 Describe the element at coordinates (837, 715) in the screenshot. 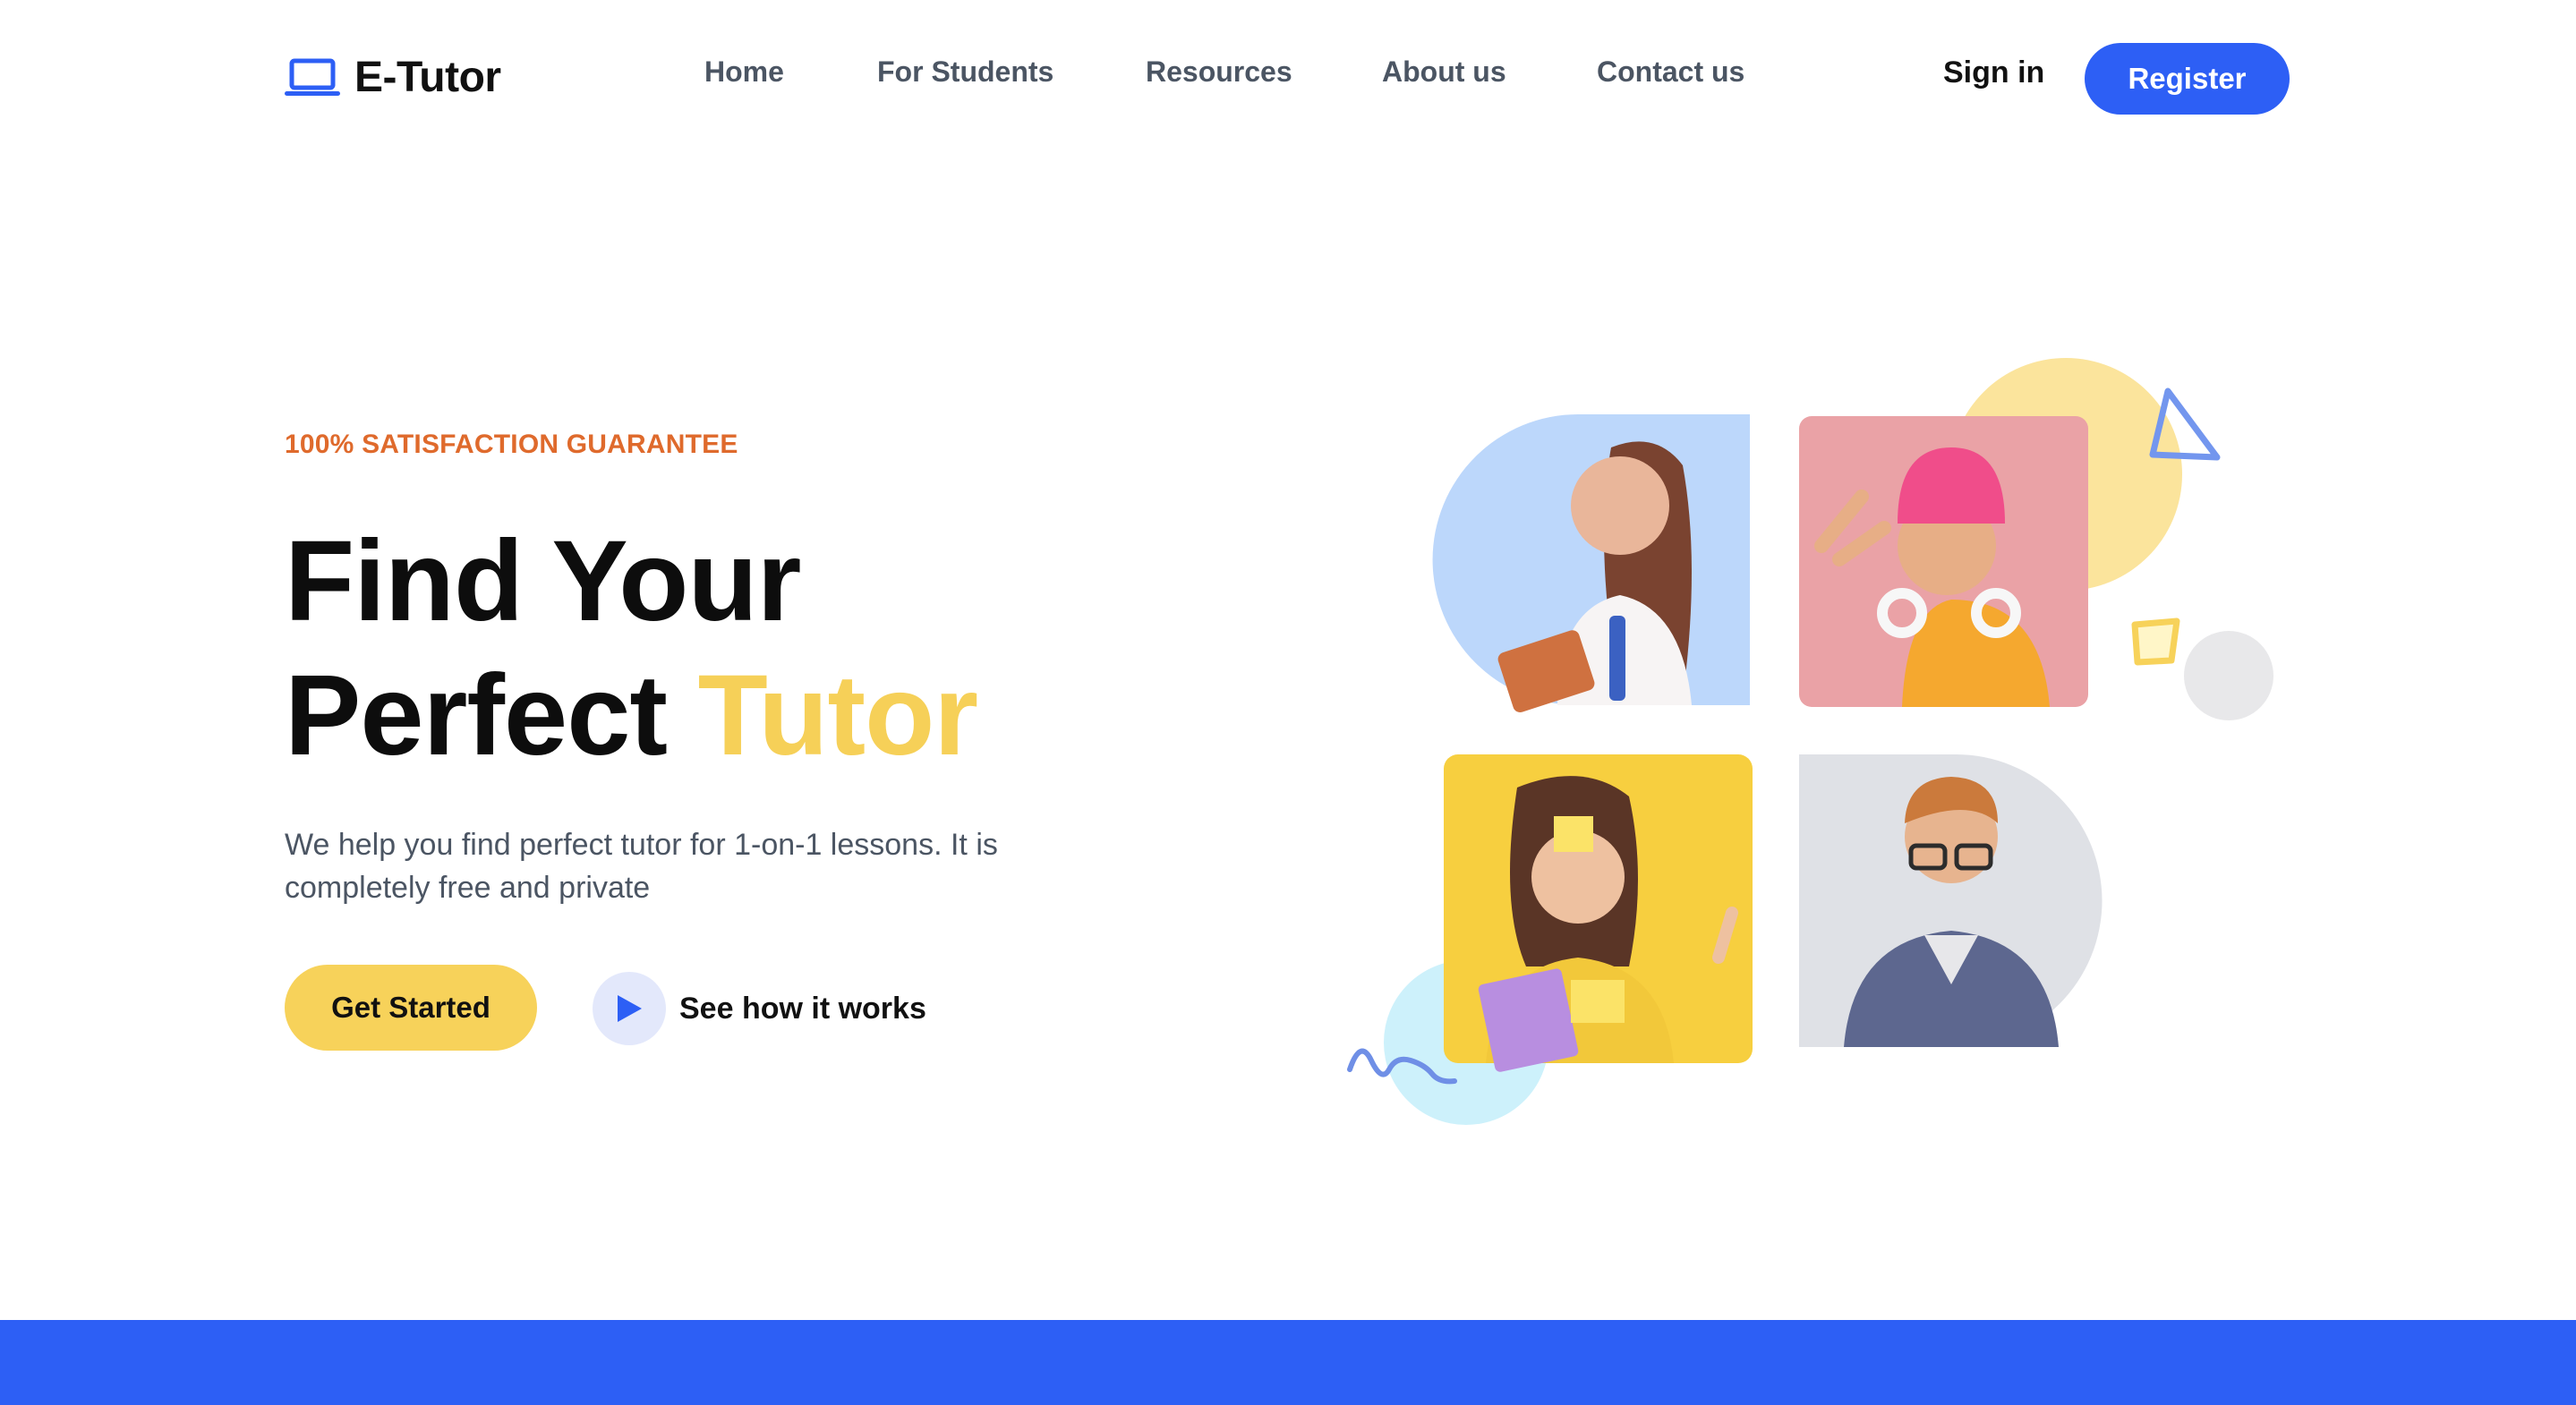

I see `headline-highlight: Tutor` at that location.